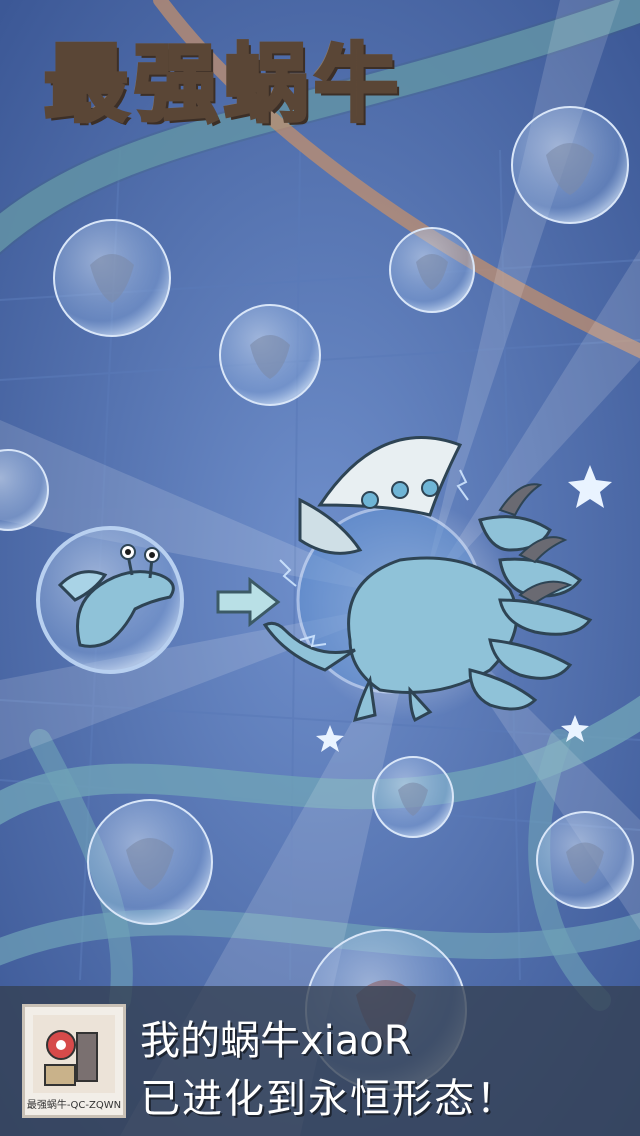 The height and width of the screenshot is (1136, 640). What do you see at coordinates (110, 600) in the screenshot?
I see `baby-dragon-snail-icon` at bounding box center [110, 600].